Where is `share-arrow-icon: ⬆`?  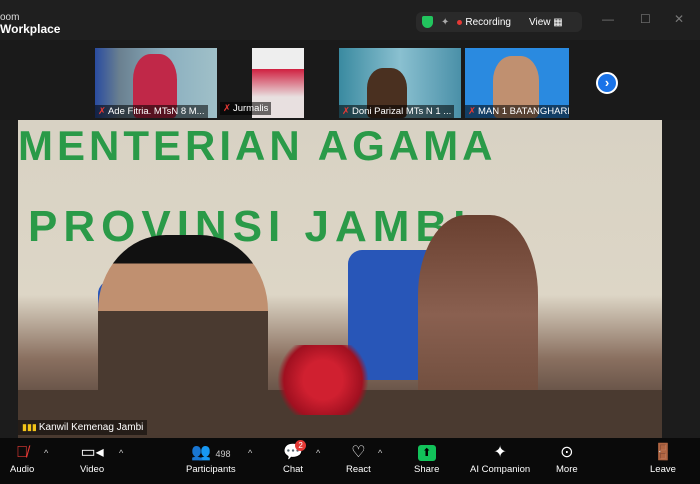
share-arrow-icon: ⬆ is located at coordinates (426, 453).